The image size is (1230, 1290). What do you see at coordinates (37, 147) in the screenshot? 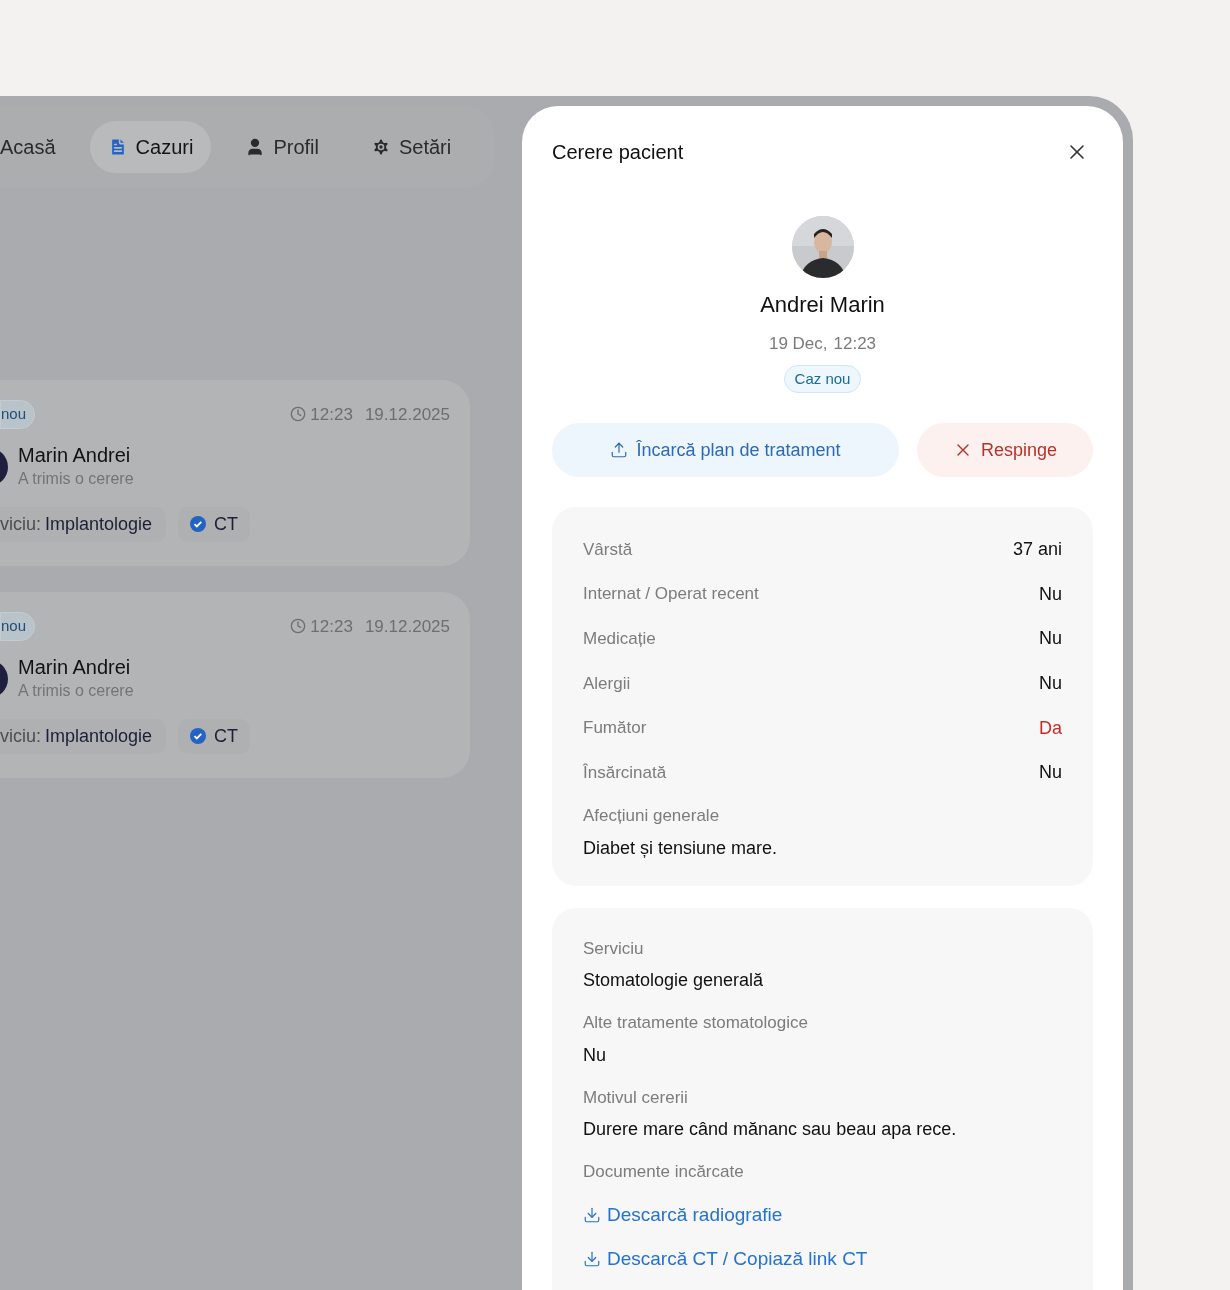
I see `nav-tab: Acasă` at bounding box center [37, 147].